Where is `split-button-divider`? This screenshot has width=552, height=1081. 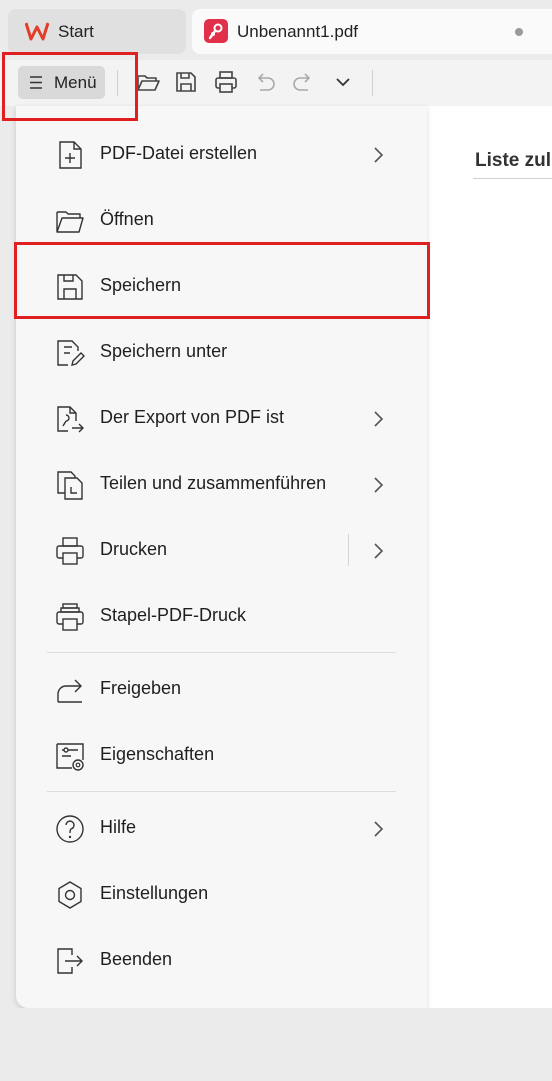
split-button-divider is located at coordinates (348, 550).